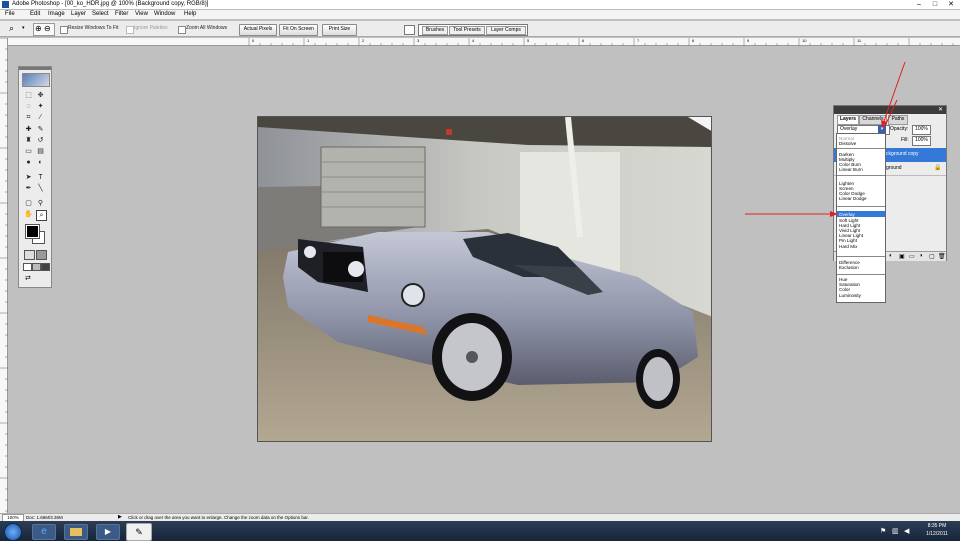 The width and height of the screenshot is (960, 541). What do you see at coordinates (28, 203) in the screenshot?
I see `notes-tool-icon: ▢` at bounding box center [28, 203].